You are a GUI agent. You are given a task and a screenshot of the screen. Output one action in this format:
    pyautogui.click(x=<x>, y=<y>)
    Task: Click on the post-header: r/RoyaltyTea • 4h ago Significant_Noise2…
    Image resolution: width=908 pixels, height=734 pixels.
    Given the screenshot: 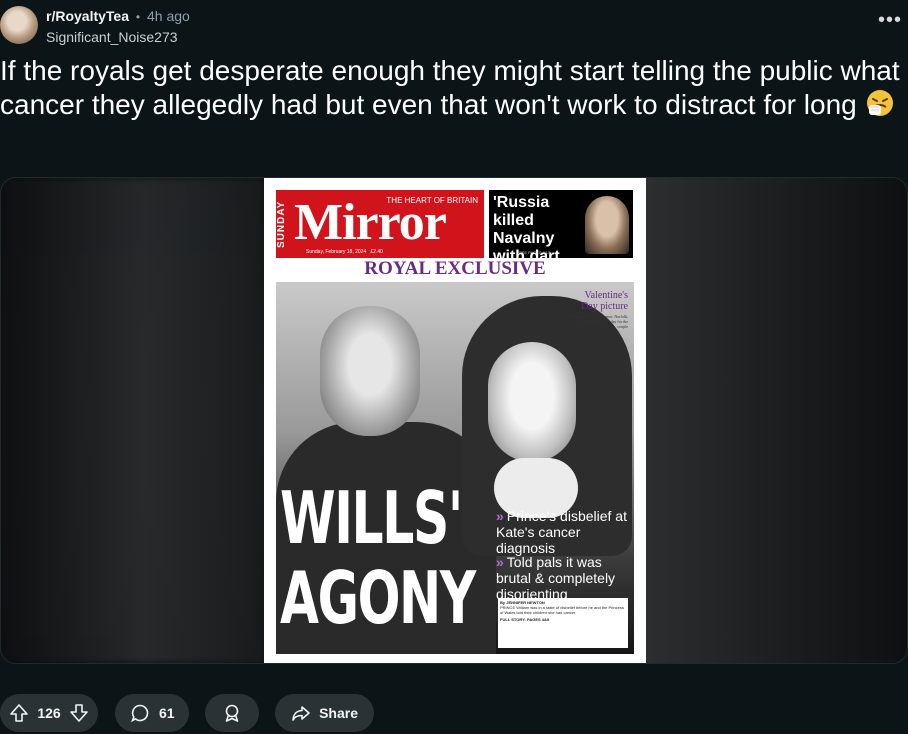 What is the action you would take?
    pyautogui.click(x=454, y=26)
    